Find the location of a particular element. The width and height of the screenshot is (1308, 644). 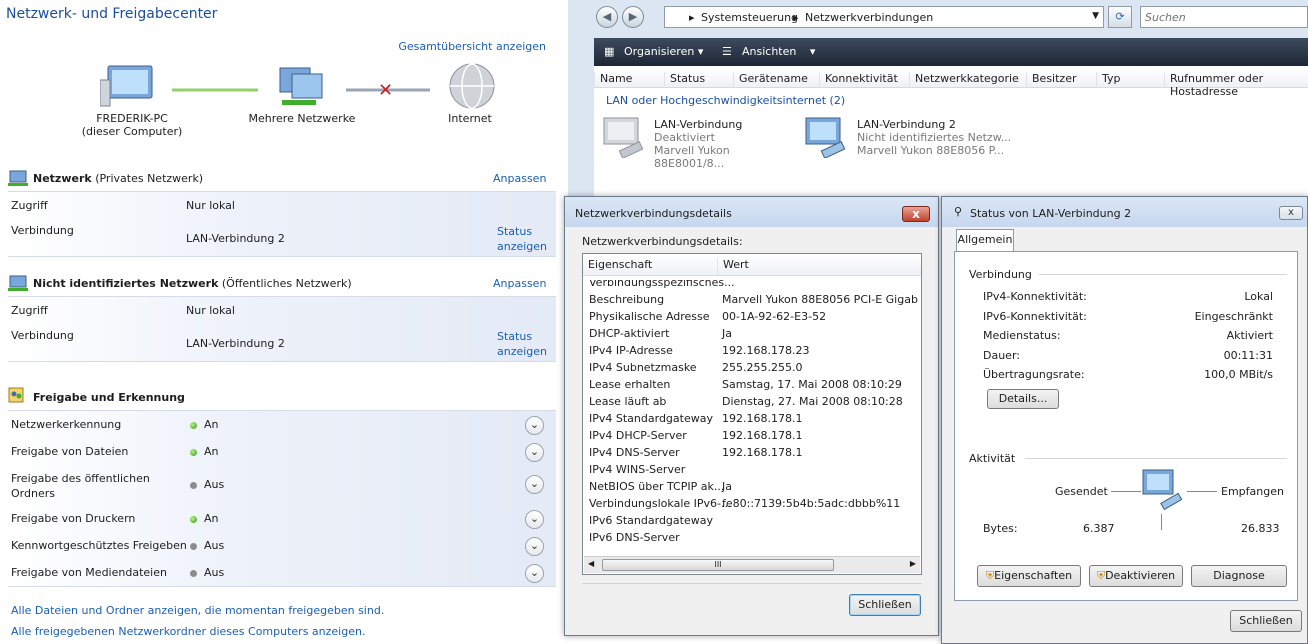

network1-status-link: Status anzeigen is located at coordinates (522, 239).